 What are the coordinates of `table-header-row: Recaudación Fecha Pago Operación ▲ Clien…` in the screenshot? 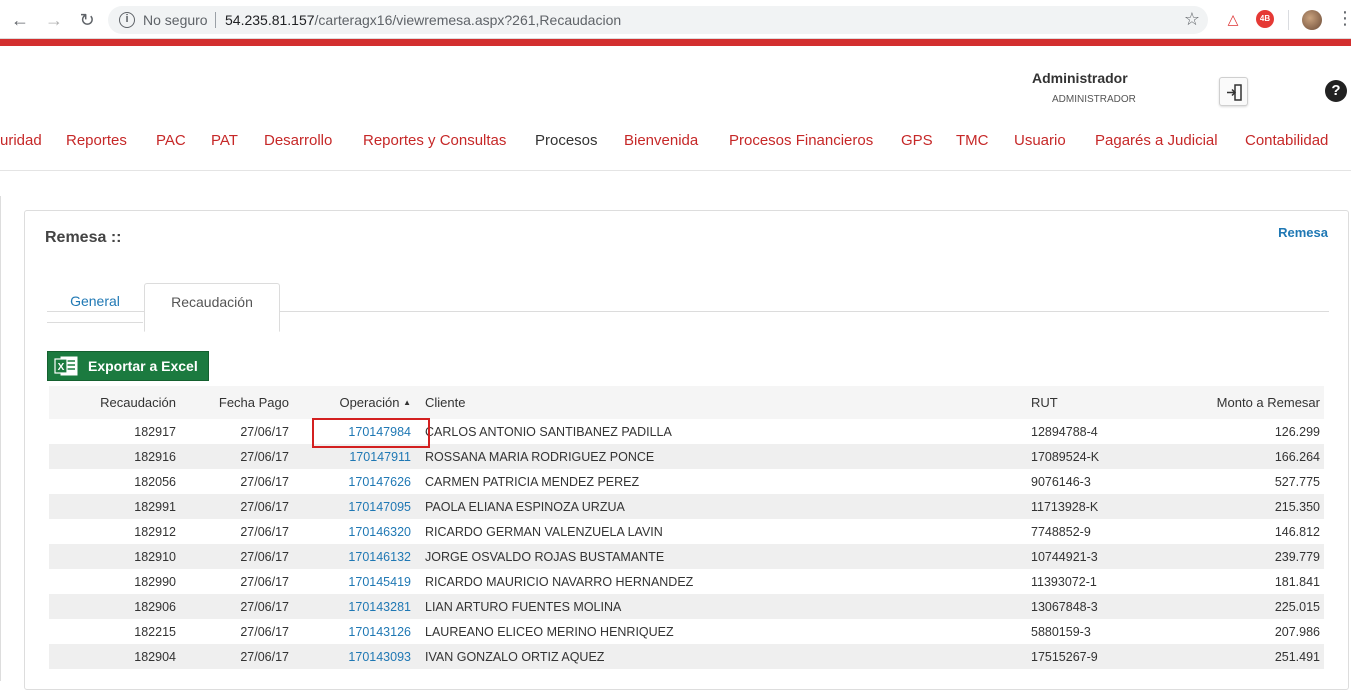 It's located at (686, 402).